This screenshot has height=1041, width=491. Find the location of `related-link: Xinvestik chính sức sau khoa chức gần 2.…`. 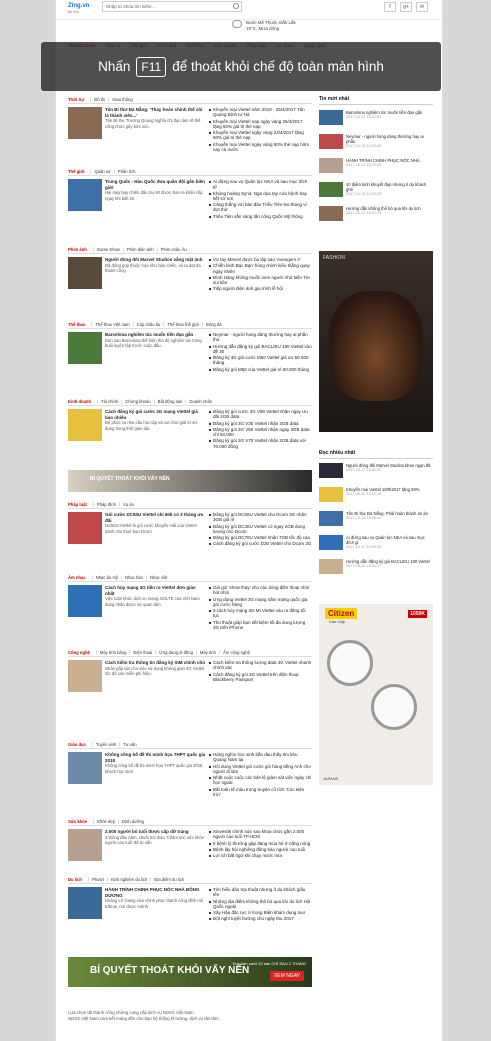

related-link: Xinvestik chính sức sau khoa chức gần 2.… is located at coordinates (260, 834).